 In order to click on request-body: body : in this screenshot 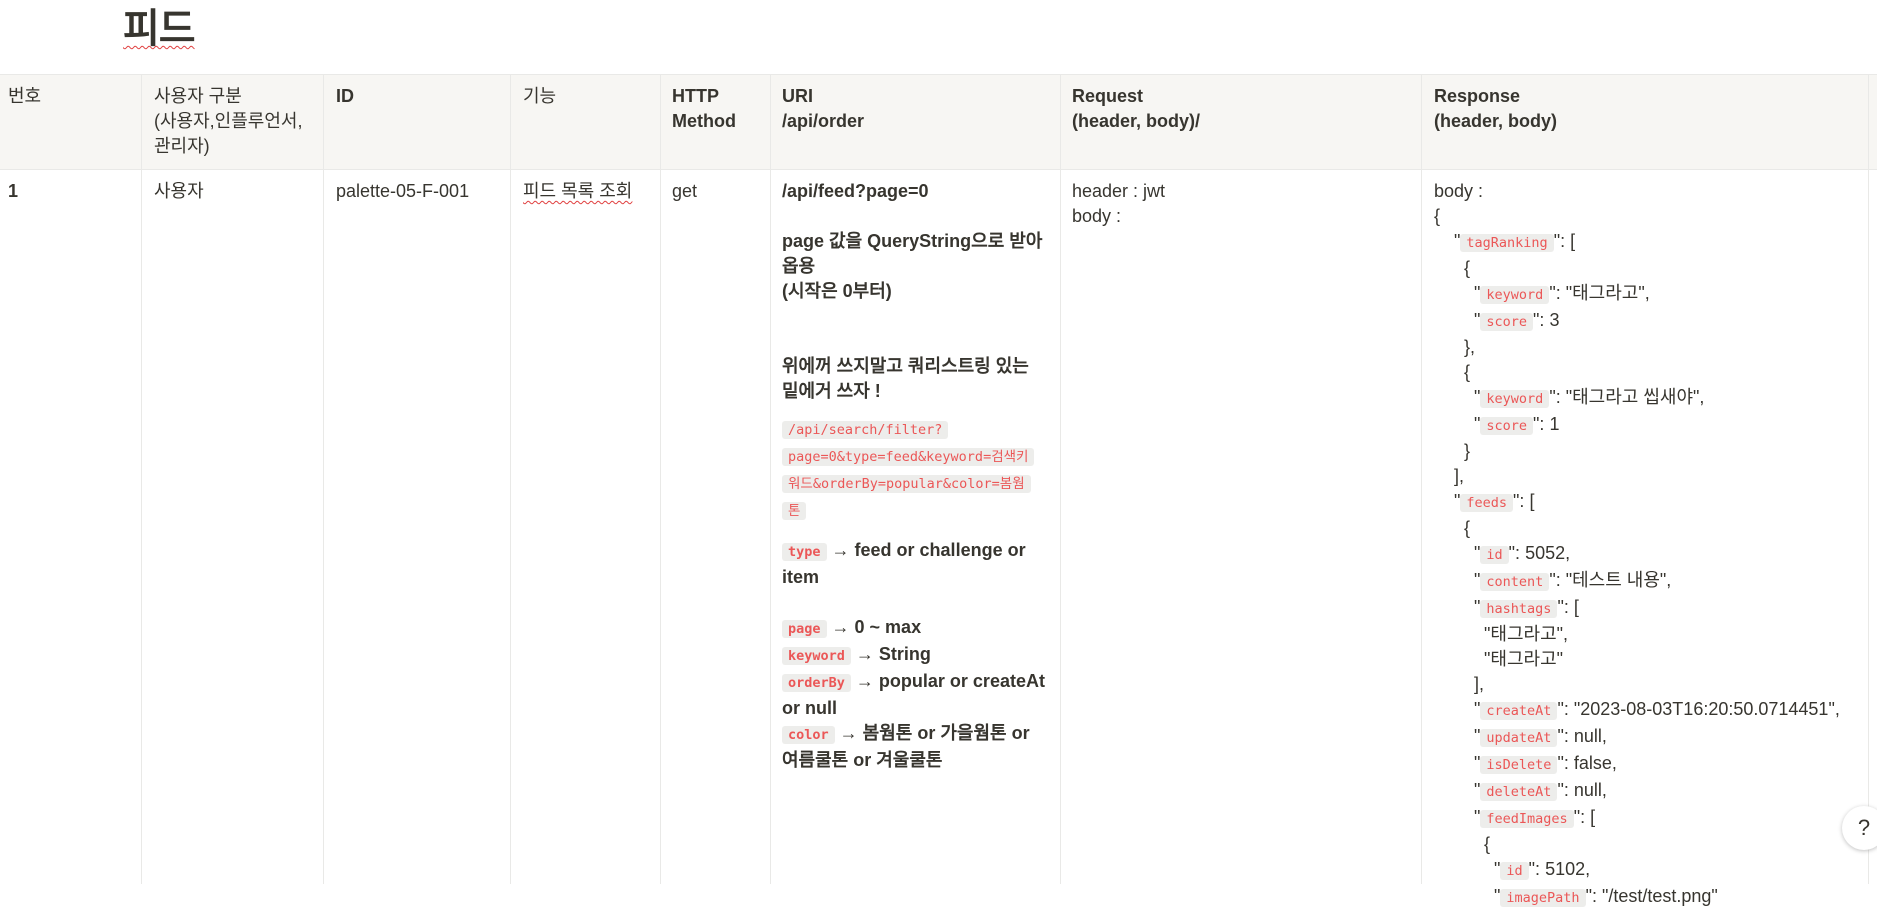, I will do `click(1097, 216)`.